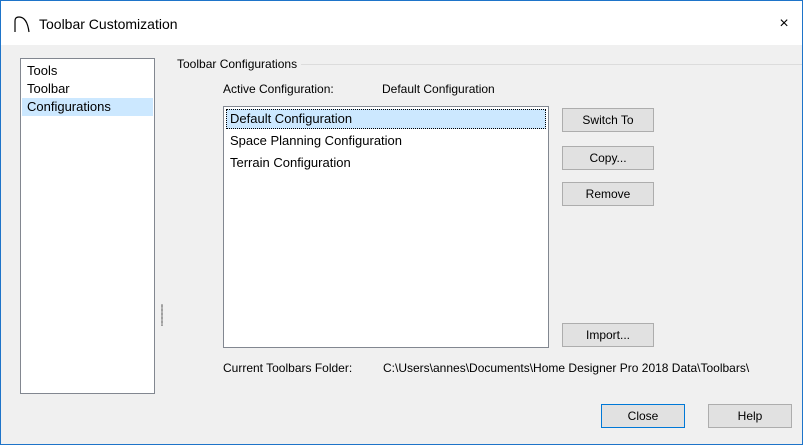 This screenshot has width=803, height=445. Describe the element at coordinates (608, 120) in the screenshot. I see `switch-to-button: Switch To` at that location.